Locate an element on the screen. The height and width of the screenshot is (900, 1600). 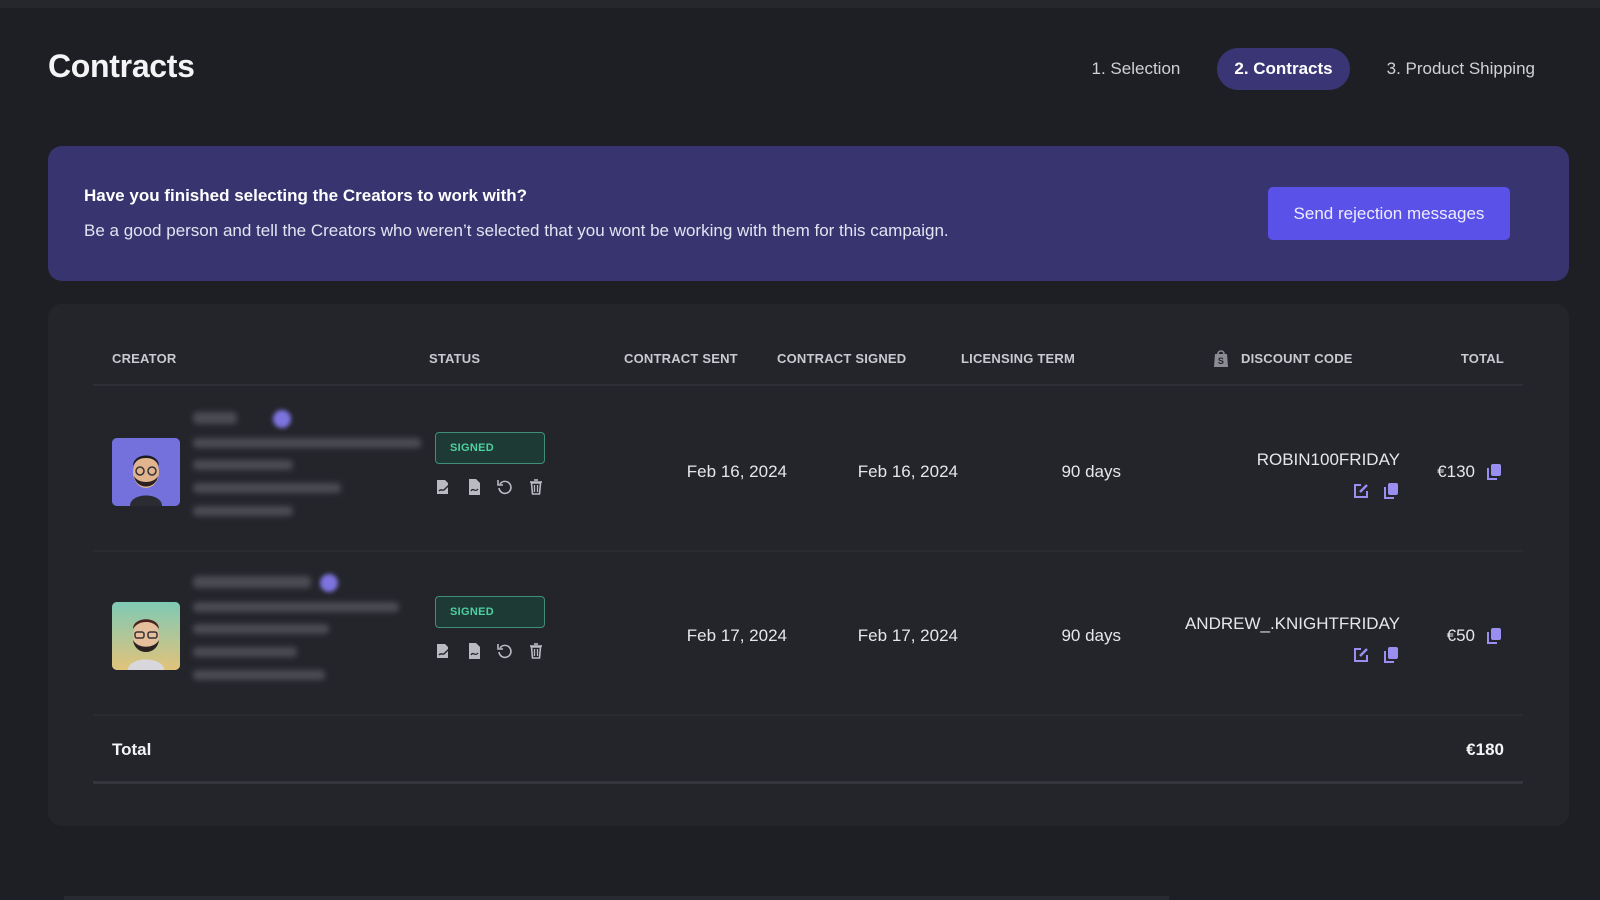
horizontal-scrollbar is located at coordinates (616, 898).